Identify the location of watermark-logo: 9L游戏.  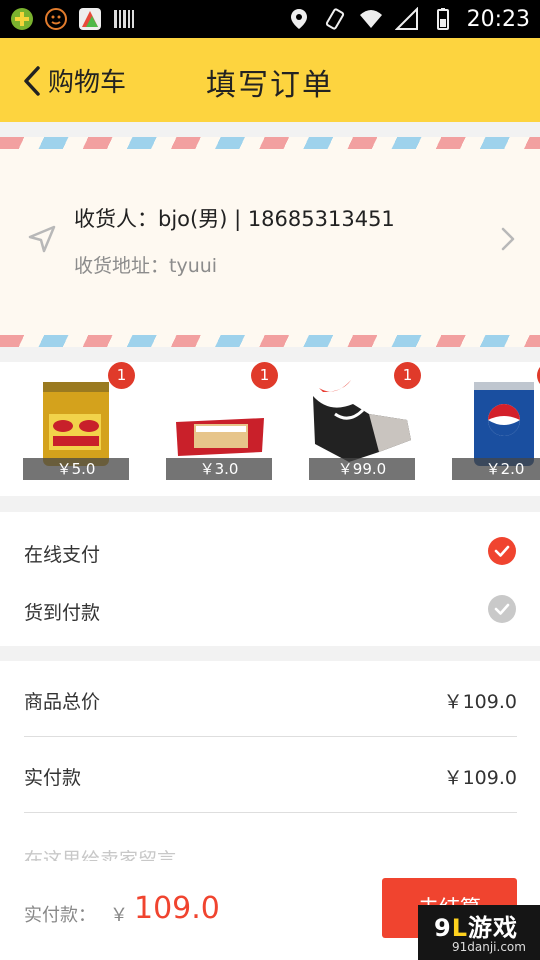
(476, 928).